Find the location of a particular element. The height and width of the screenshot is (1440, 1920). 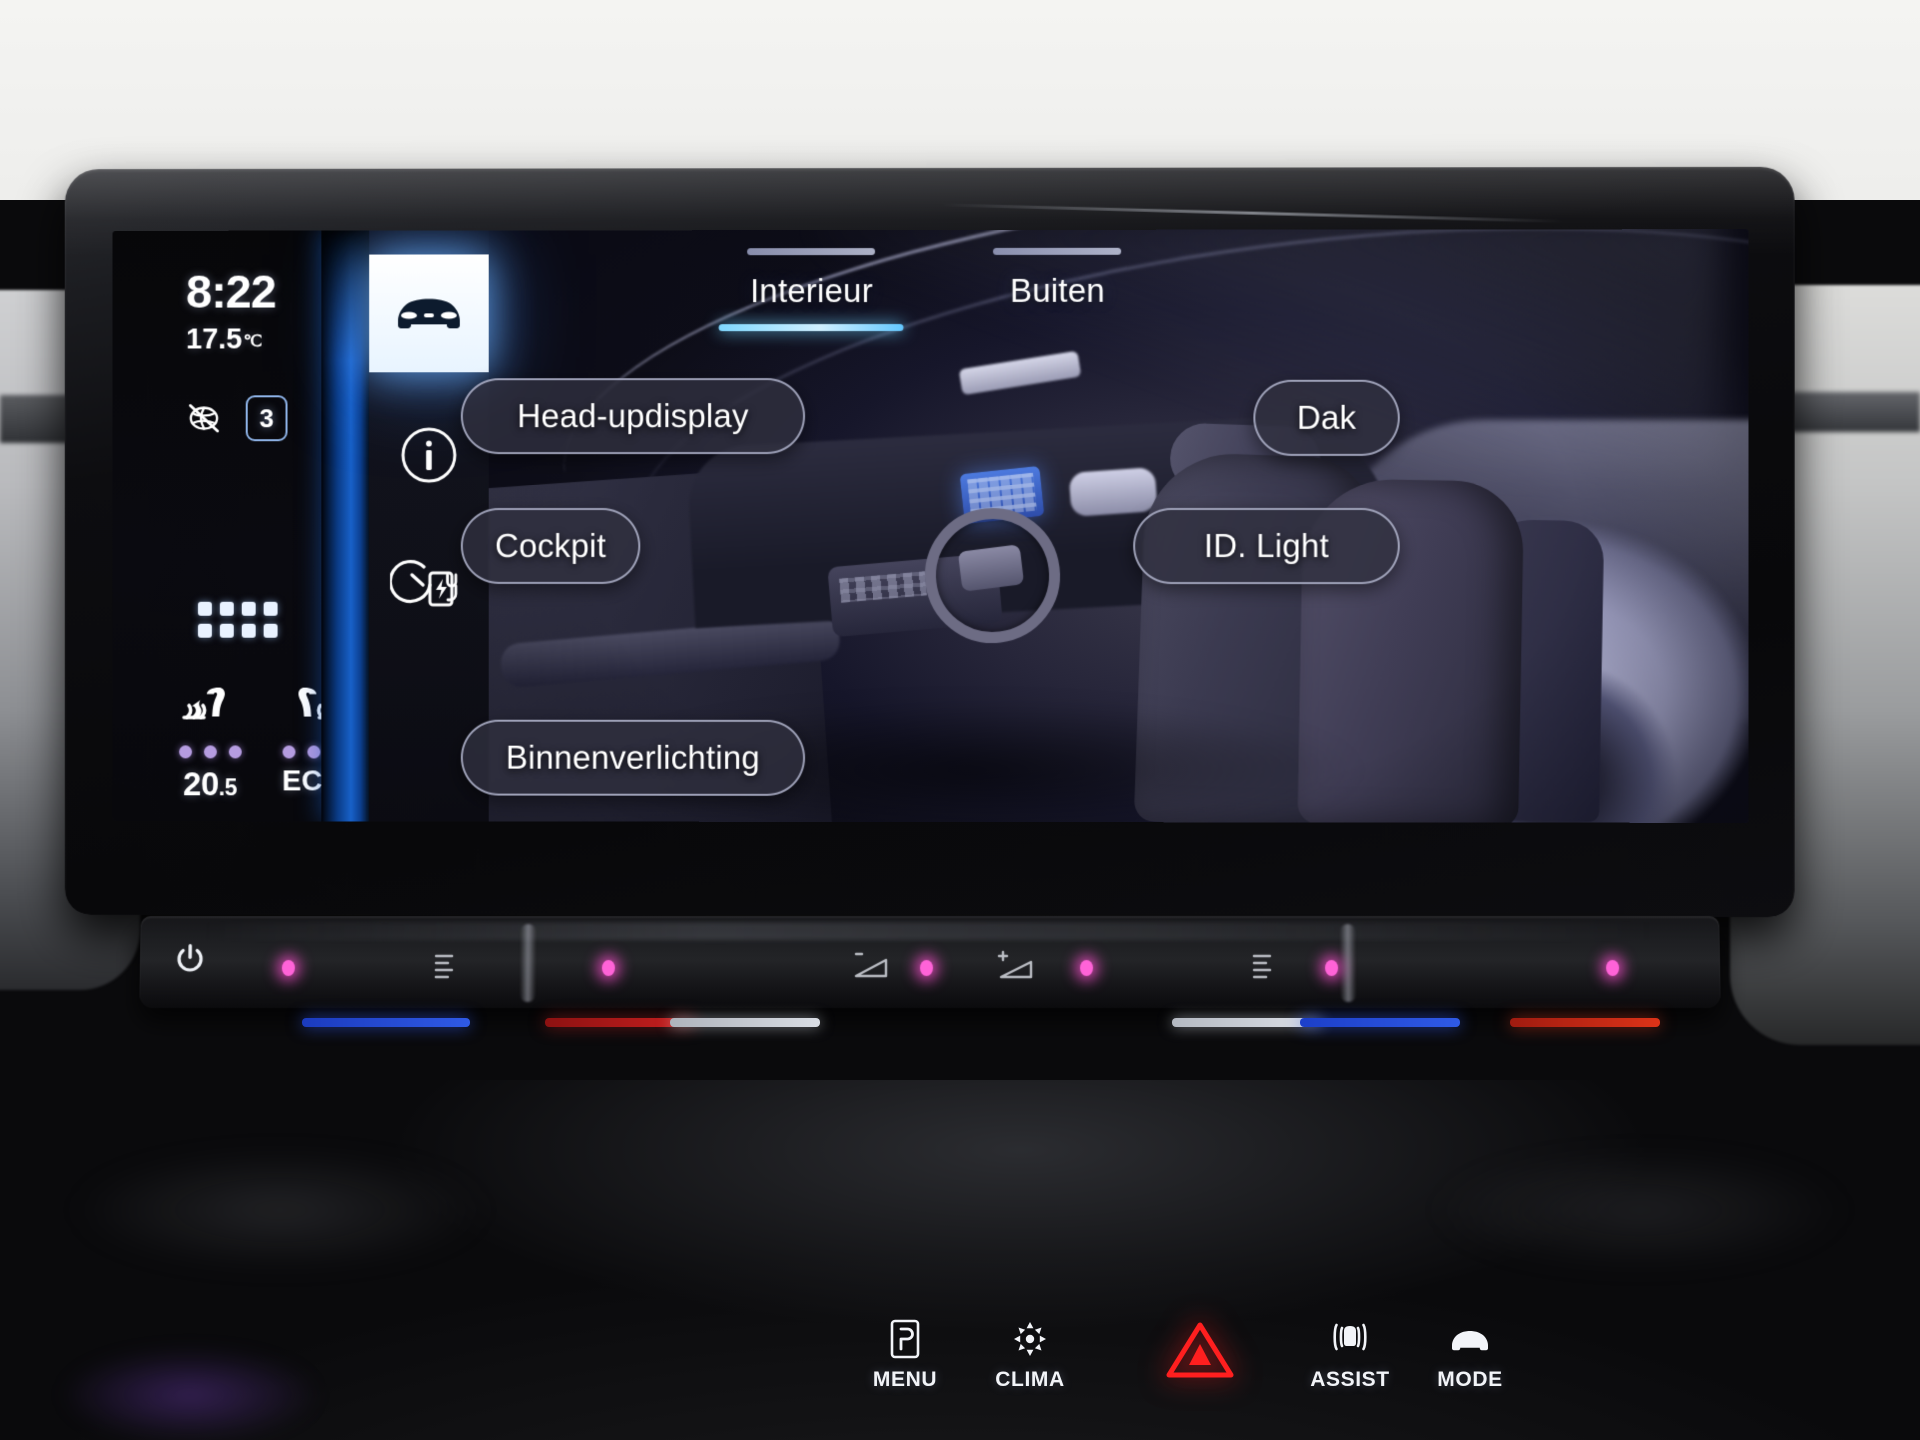

sidebar-item-vehicle is located at coordinates (429, 313).